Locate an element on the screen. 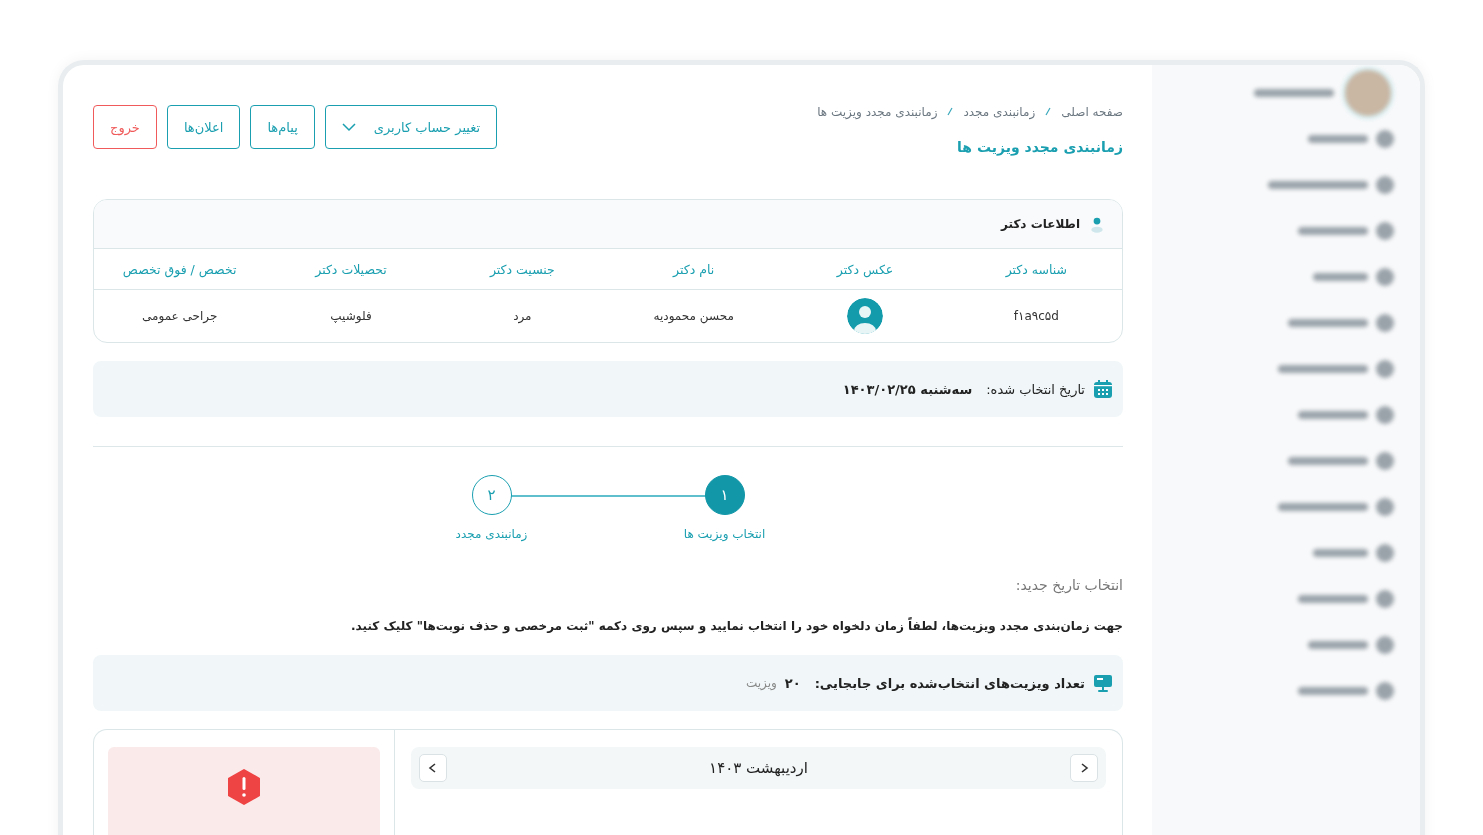 Image resolution: width=1483 pixels, height=835 pixels. prev-month-button is located at coordinates (433, 768).